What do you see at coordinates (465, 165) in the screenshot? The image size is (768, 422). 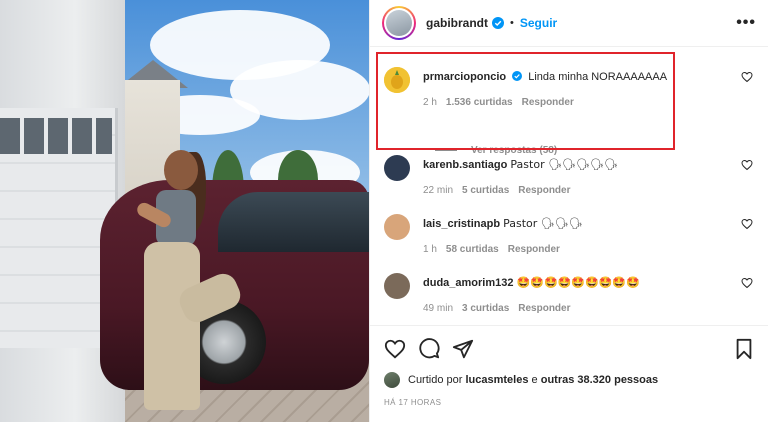 I see `commenter-username: karenb.santiago` at bounding box center [465, 165].